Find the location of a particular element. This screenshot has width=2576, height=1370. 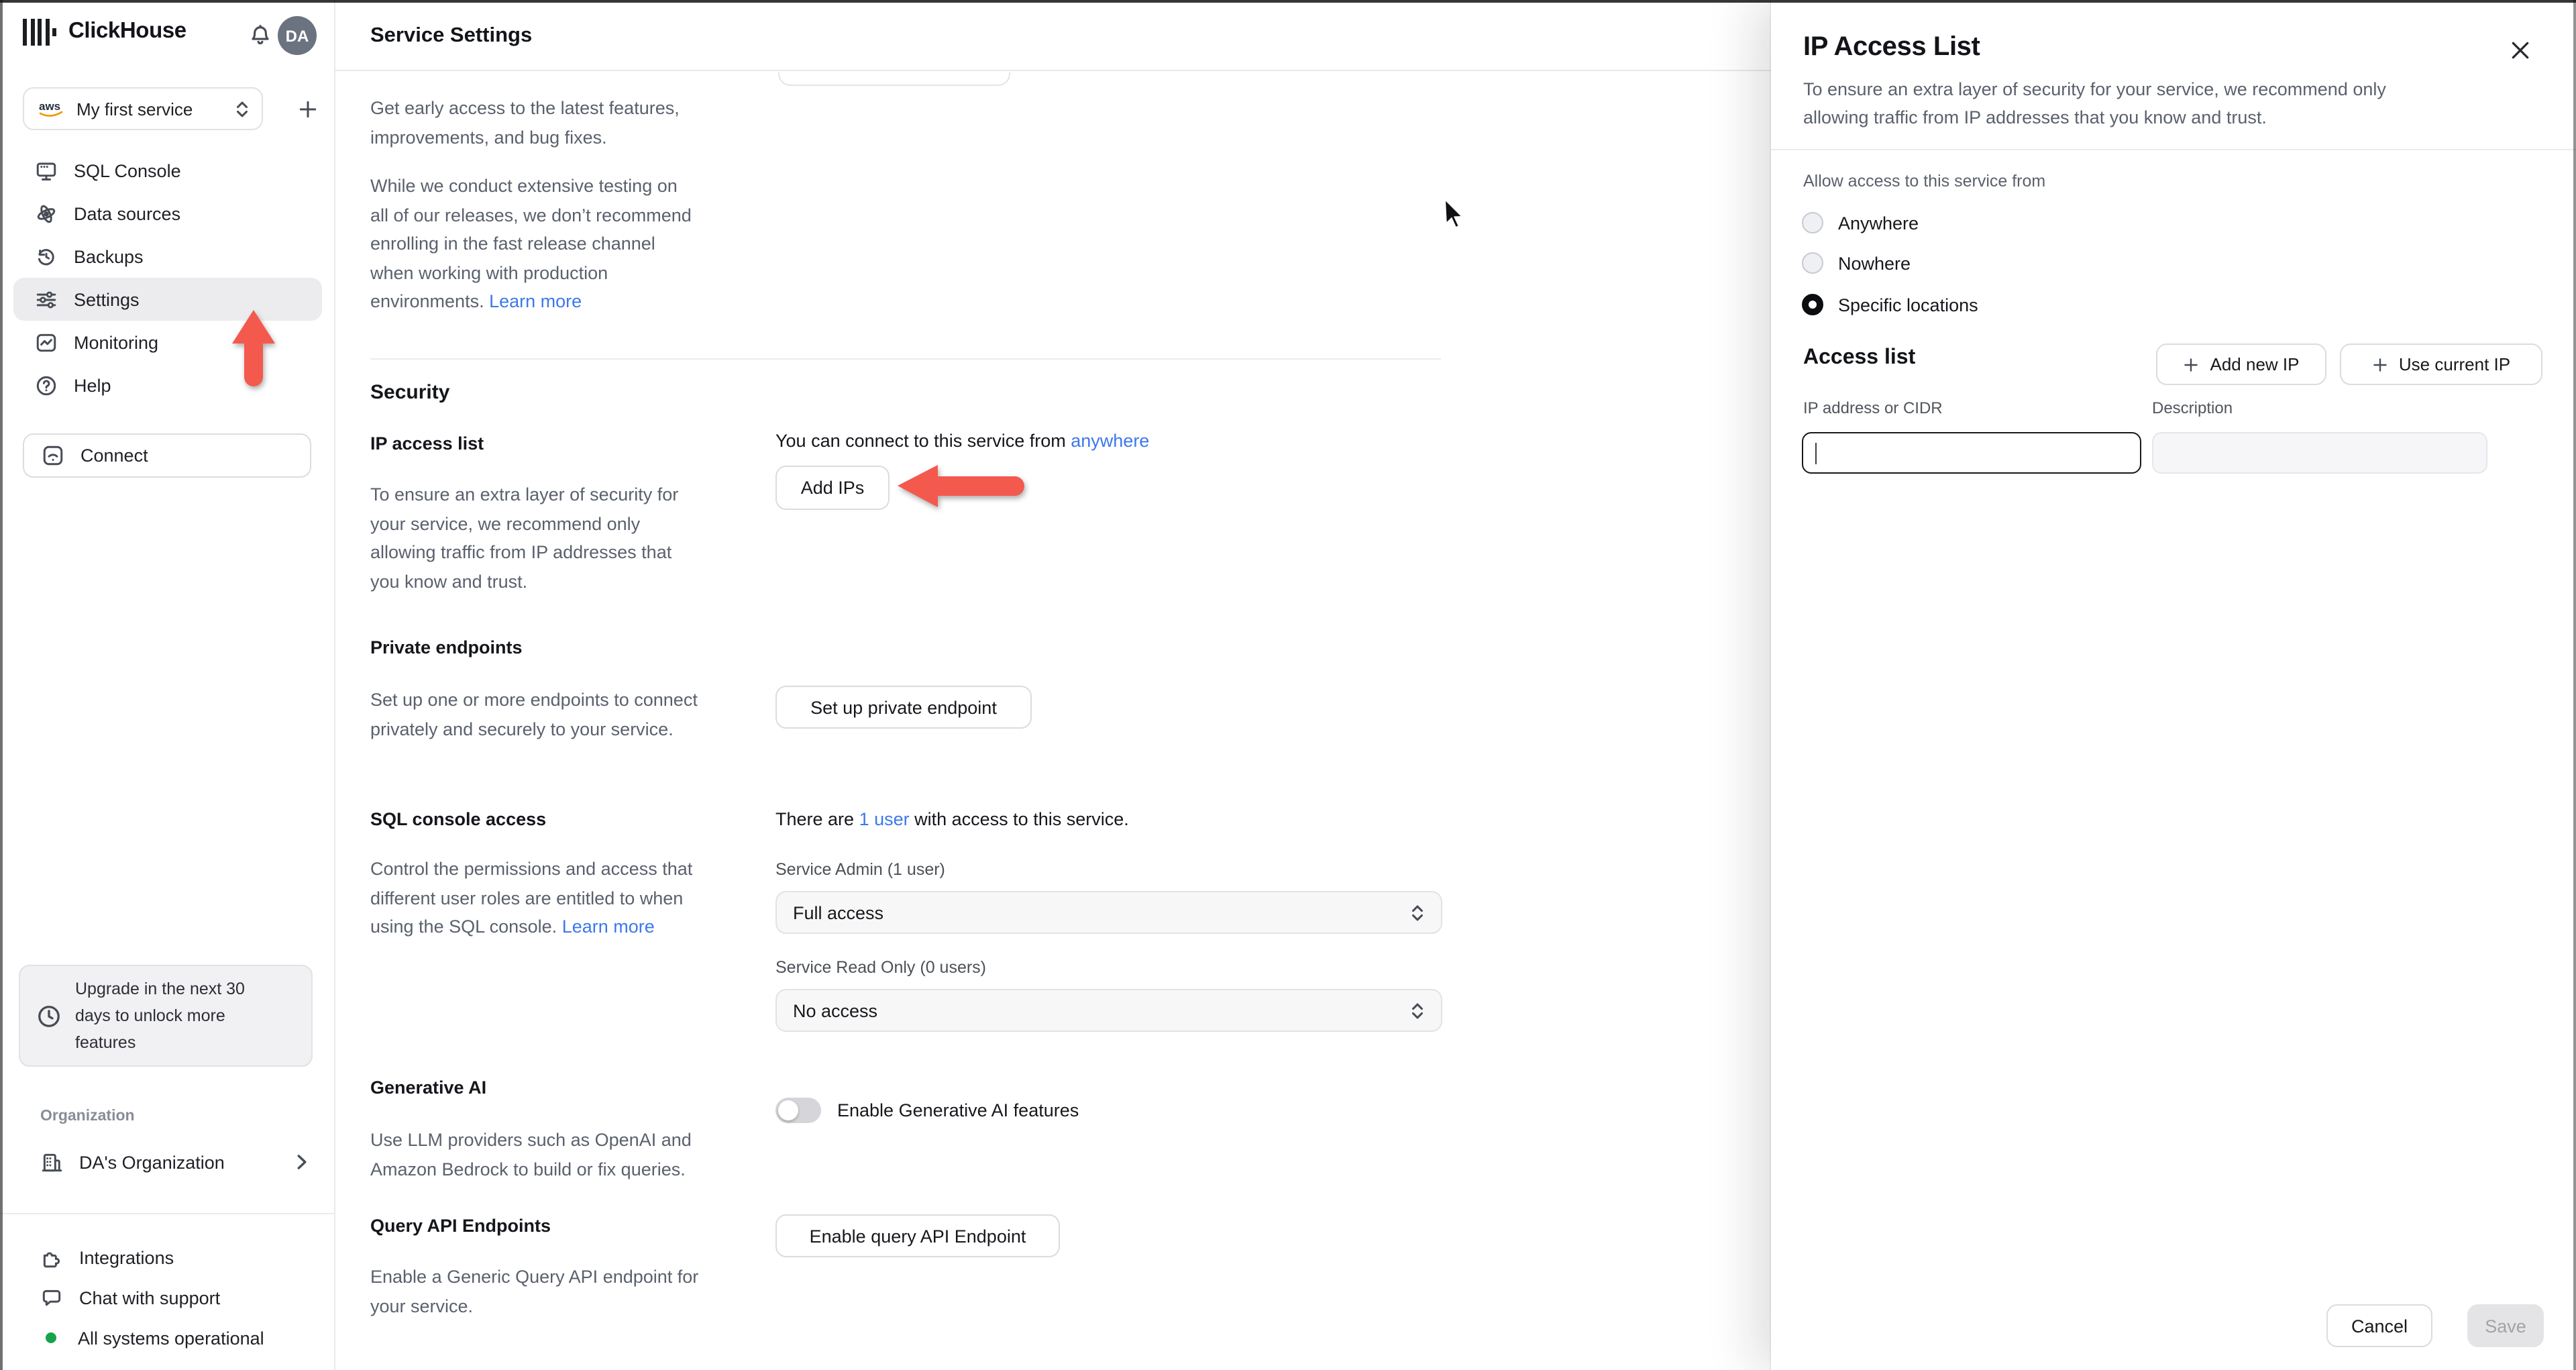

data-sources-icon is located at coordinates (46, 213).